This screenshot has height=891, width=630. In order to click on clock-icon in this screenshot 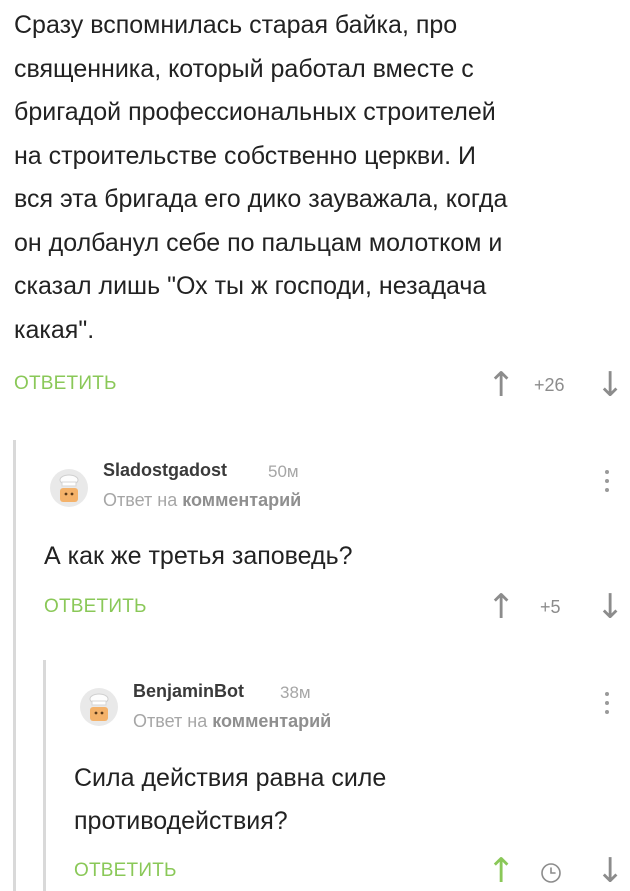, I will do `click(551, 873)`.